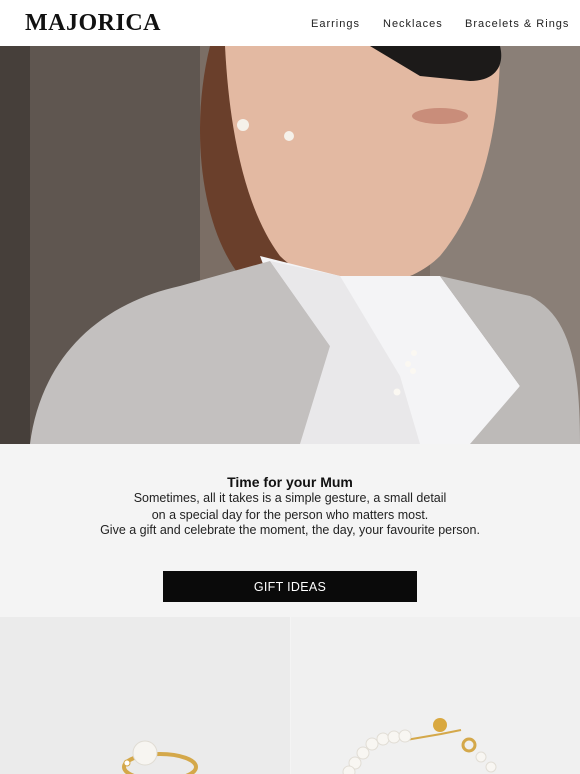  I want to click on gift-ideas-button: GIFT IDEAS, so click(290, 586).